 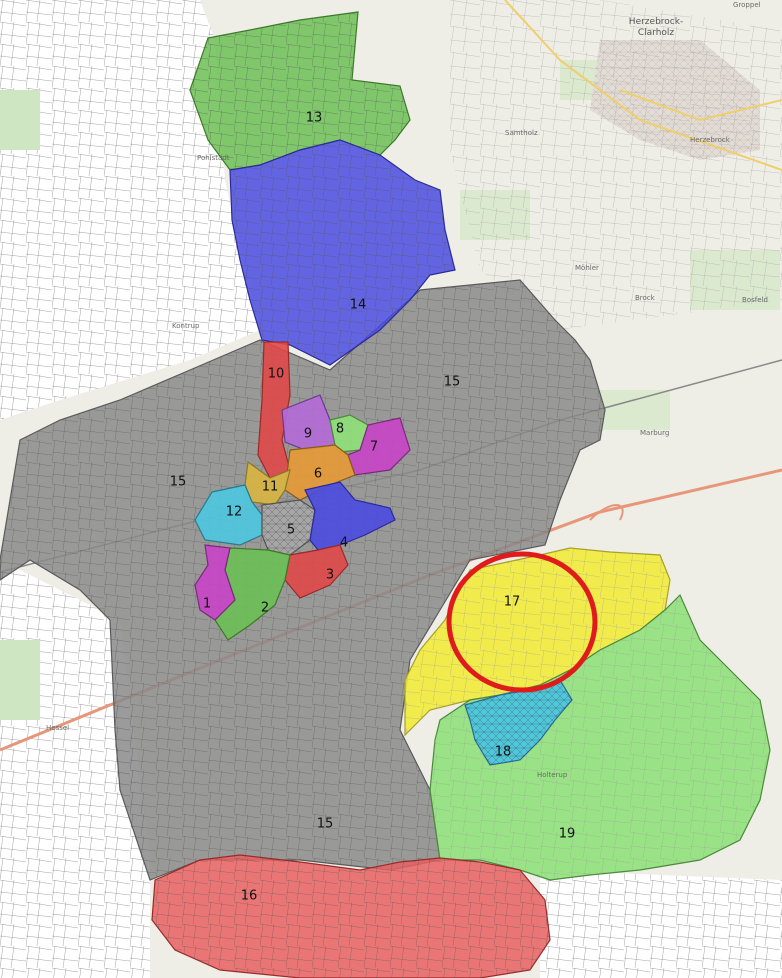 I want to click on district-3-label: 3, so click(x=330, y=575).